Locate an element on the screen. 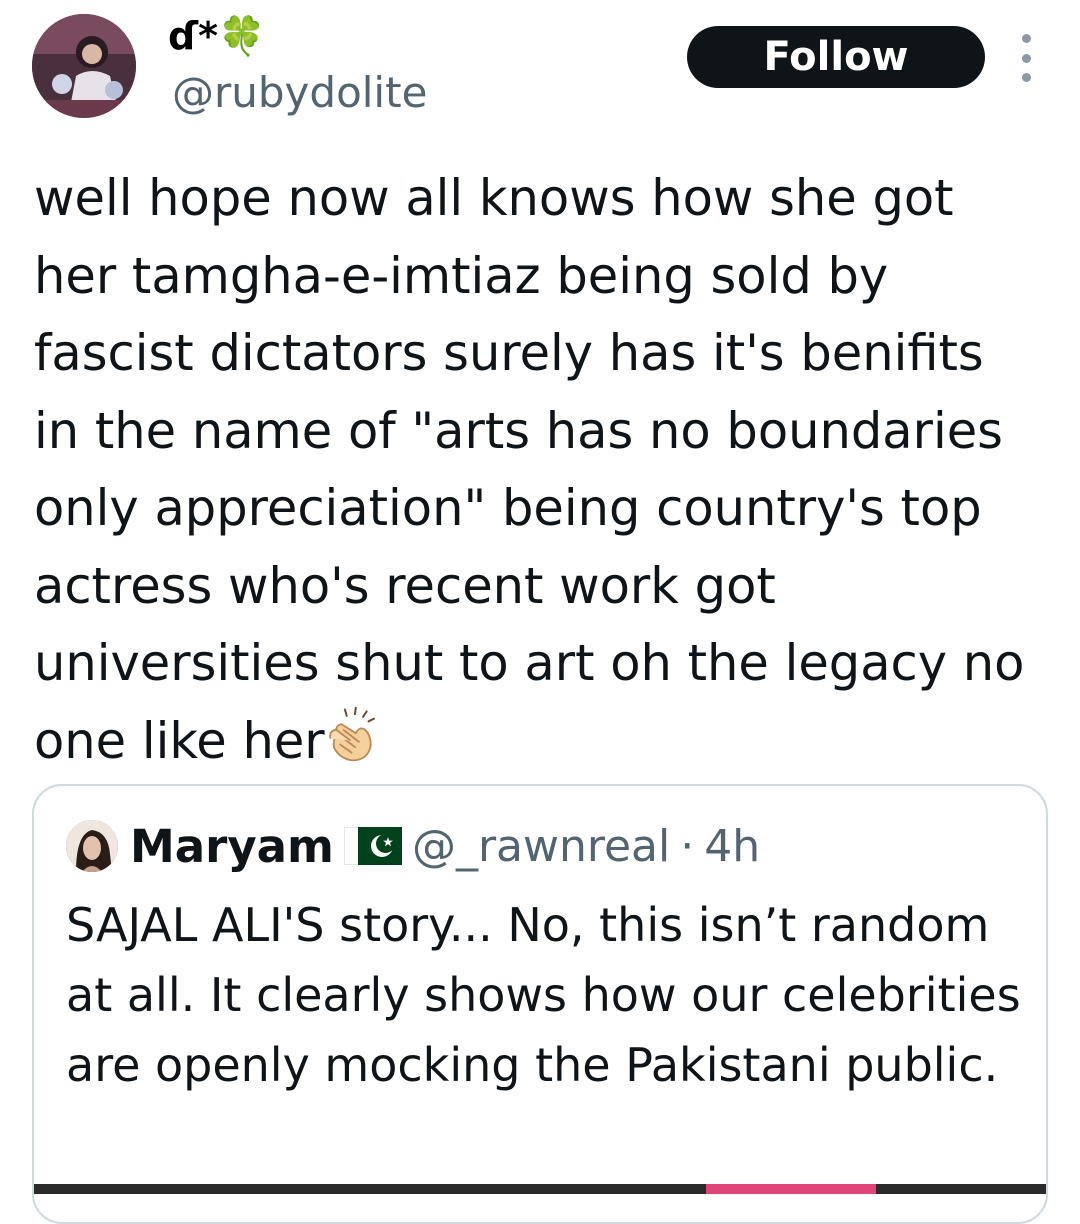 This screenshot has height=1224, width=1080. media-preview-strip is located at coordinates (791, 1189).